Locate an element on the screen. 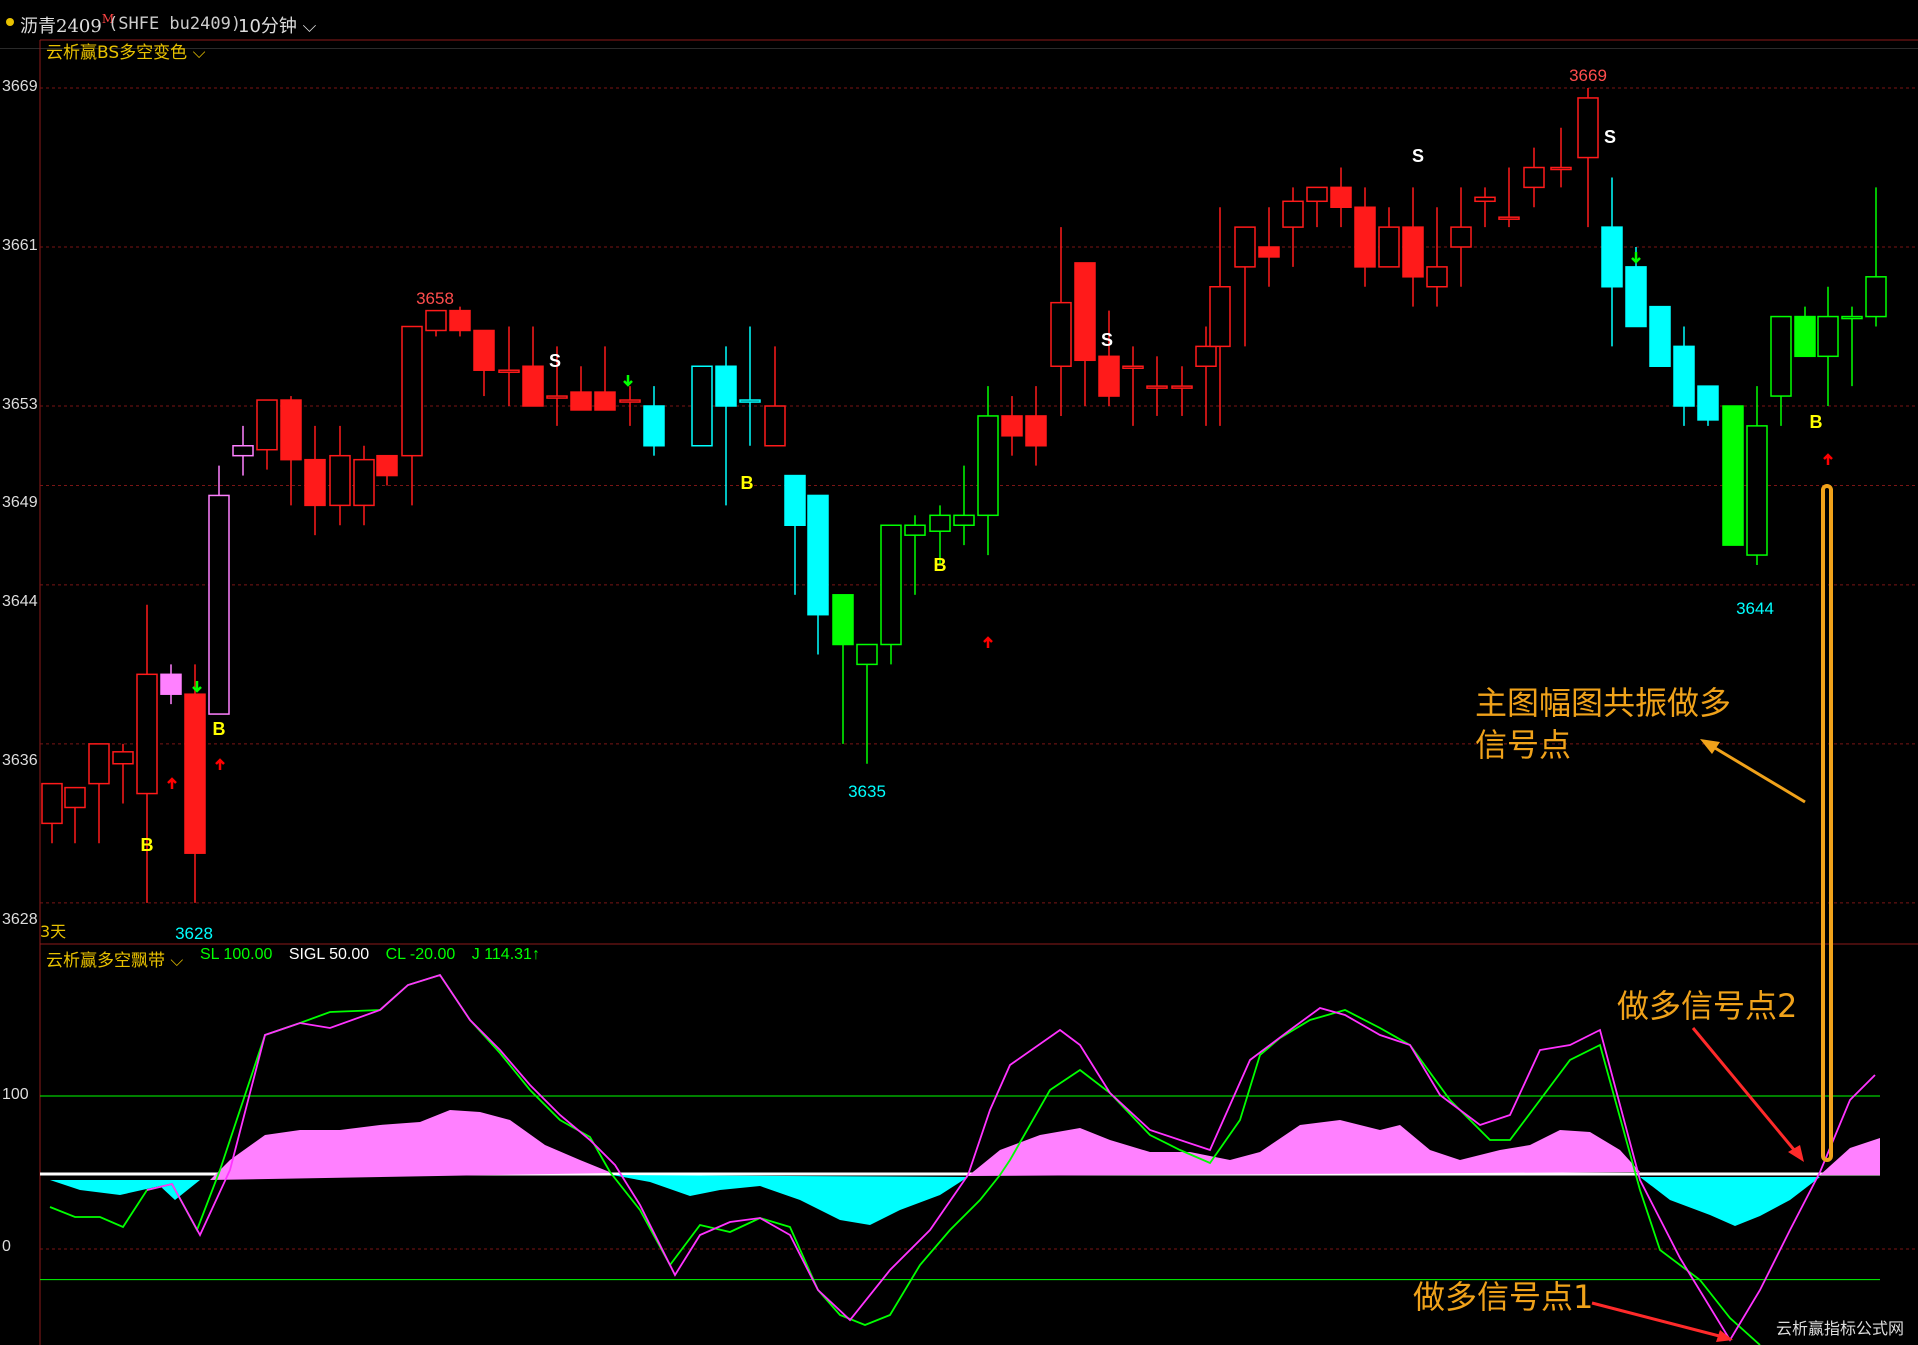 Image resolution: width=1918 pixels, height=1345 pixels. main-indicator-selector: 云析赢BS多空变色 ⌵ is located at coordinates (125, 50).